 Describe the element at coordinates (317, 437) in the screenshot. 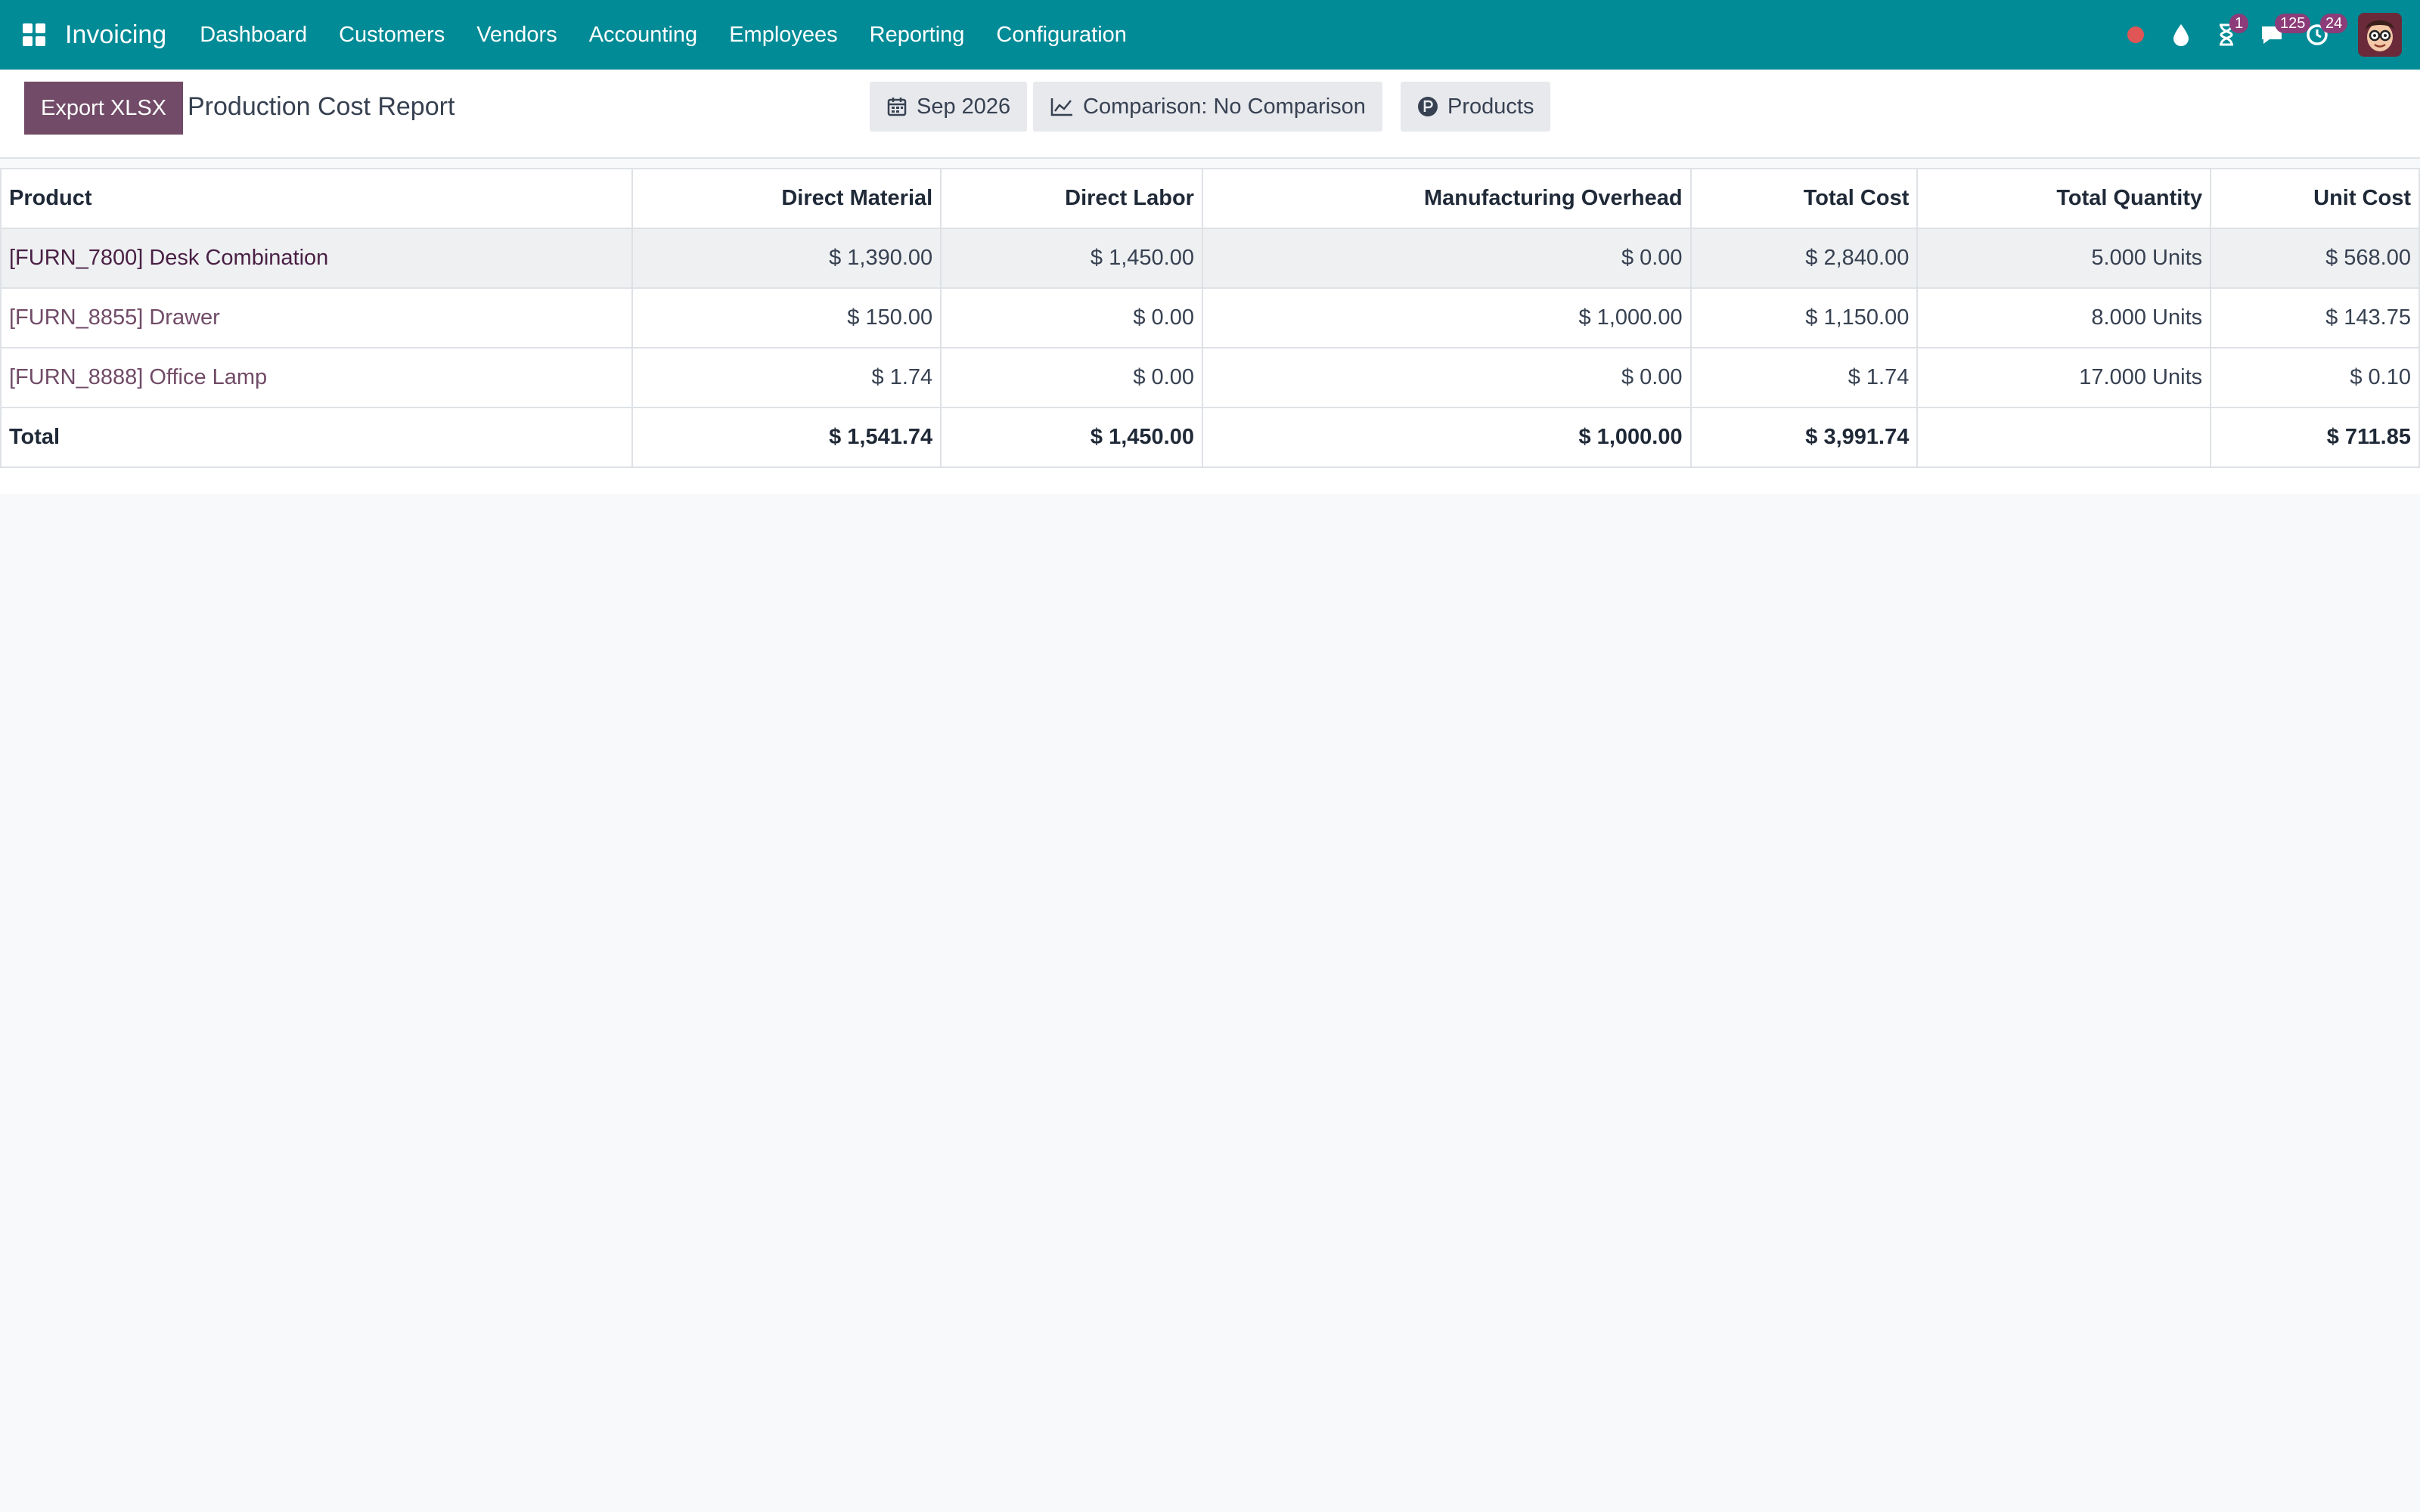

I see `total-label: Total` at that location.